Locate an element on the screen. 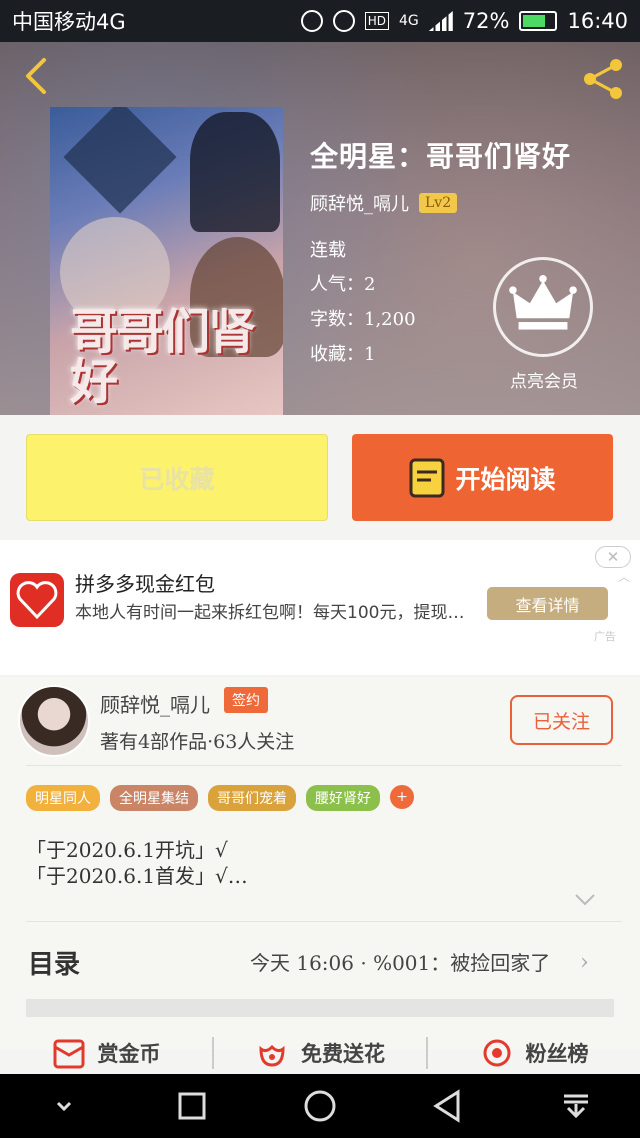 The image size is (640, 1138). tag-list: 明星同人 全明星集结 哥哥们宠着 腰好肾好 + is located at coordinates (220, 798).